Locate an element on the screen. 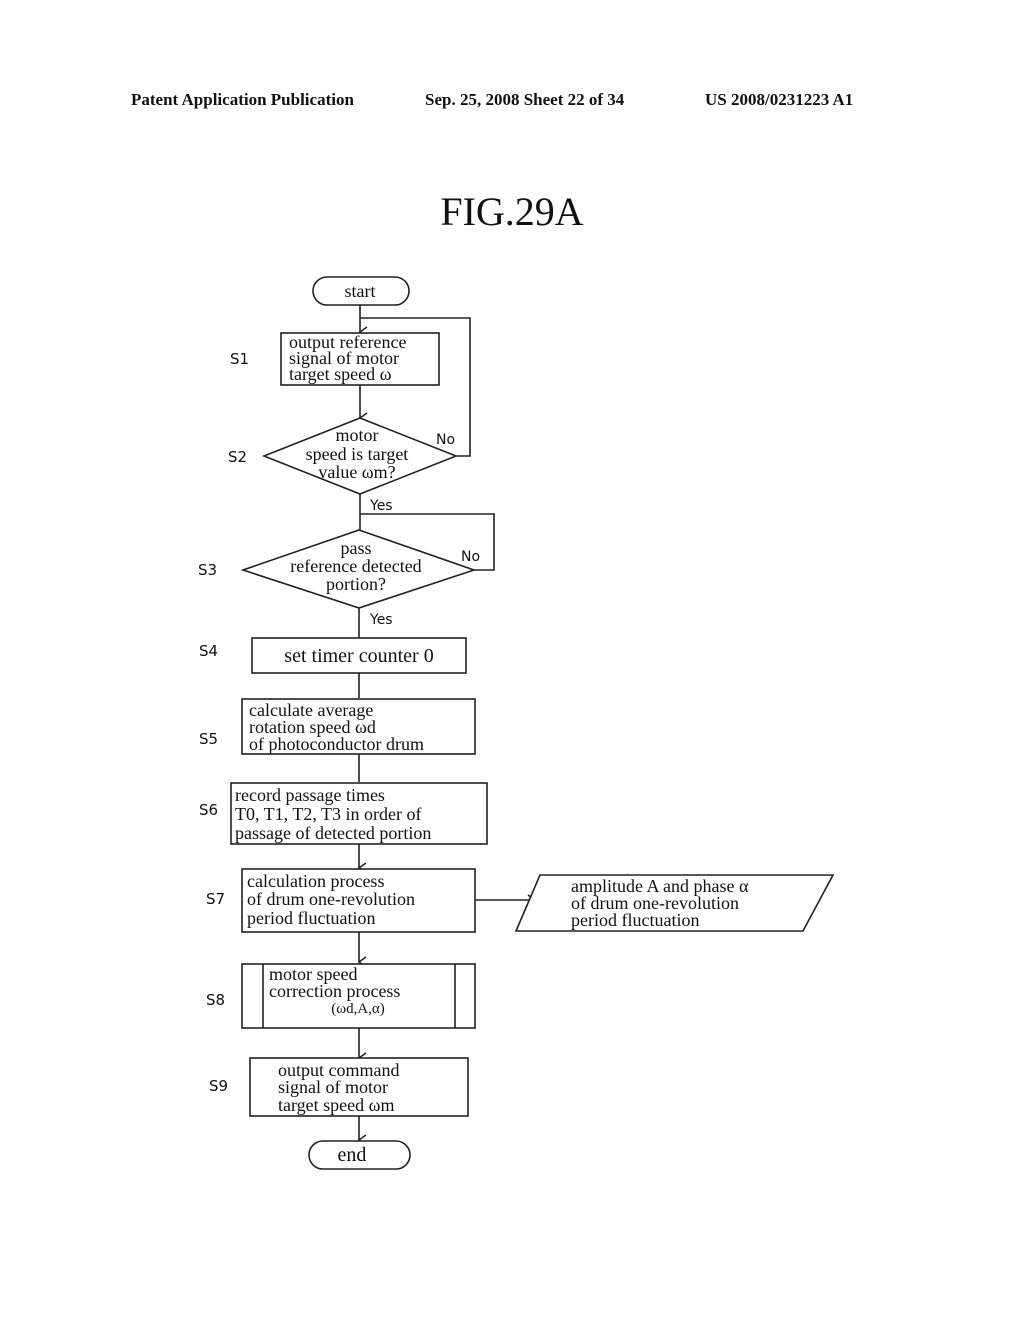 The image size is (1024, 1320). s2-line-1: motor is located at coordinates (357, 435).